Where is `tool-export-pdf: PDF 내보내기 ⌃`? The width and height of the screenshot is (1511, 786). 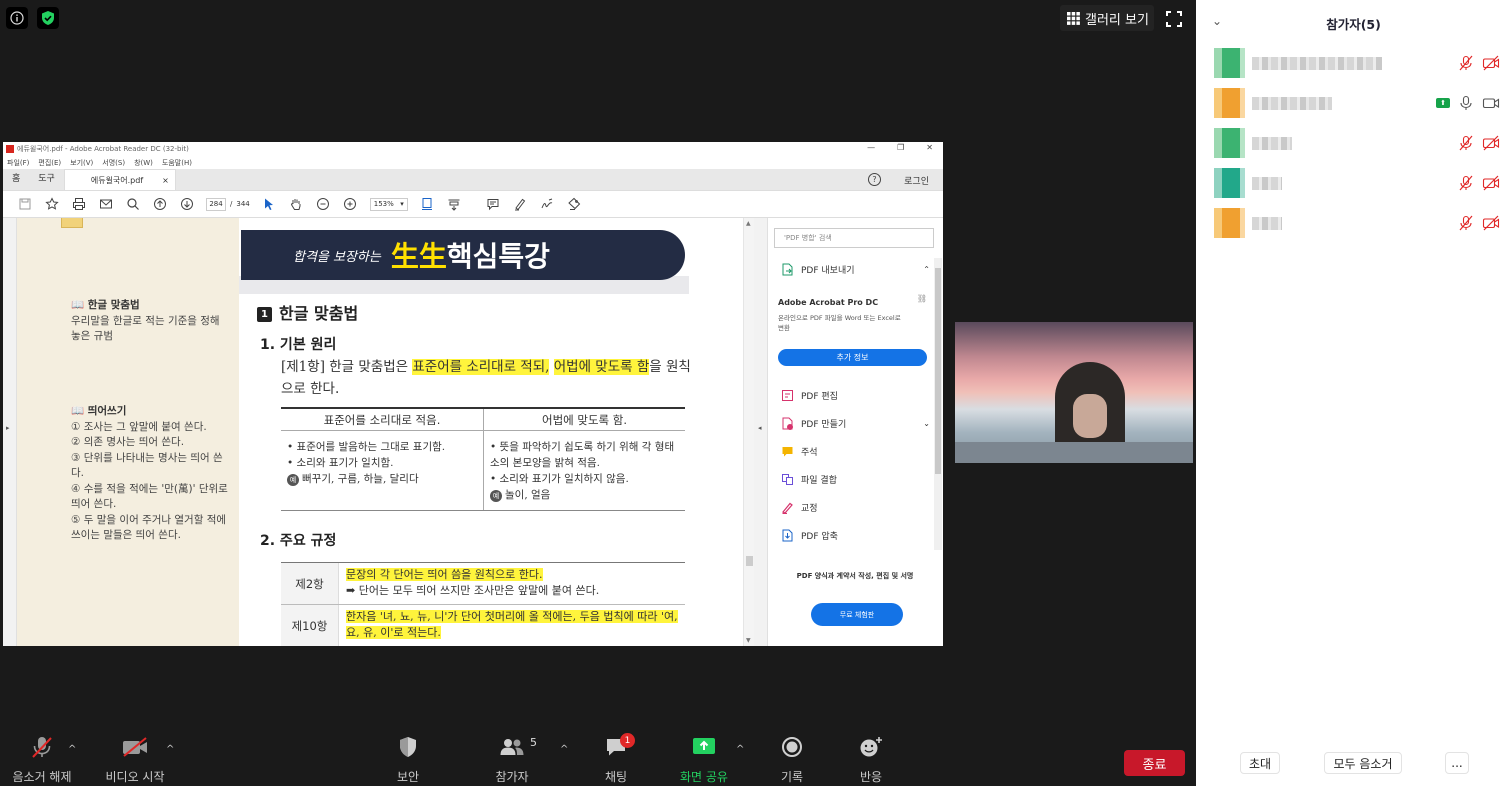
tool-export-pdf: PDF 내보내기 ⌃ is located at coordinates (855, 269).